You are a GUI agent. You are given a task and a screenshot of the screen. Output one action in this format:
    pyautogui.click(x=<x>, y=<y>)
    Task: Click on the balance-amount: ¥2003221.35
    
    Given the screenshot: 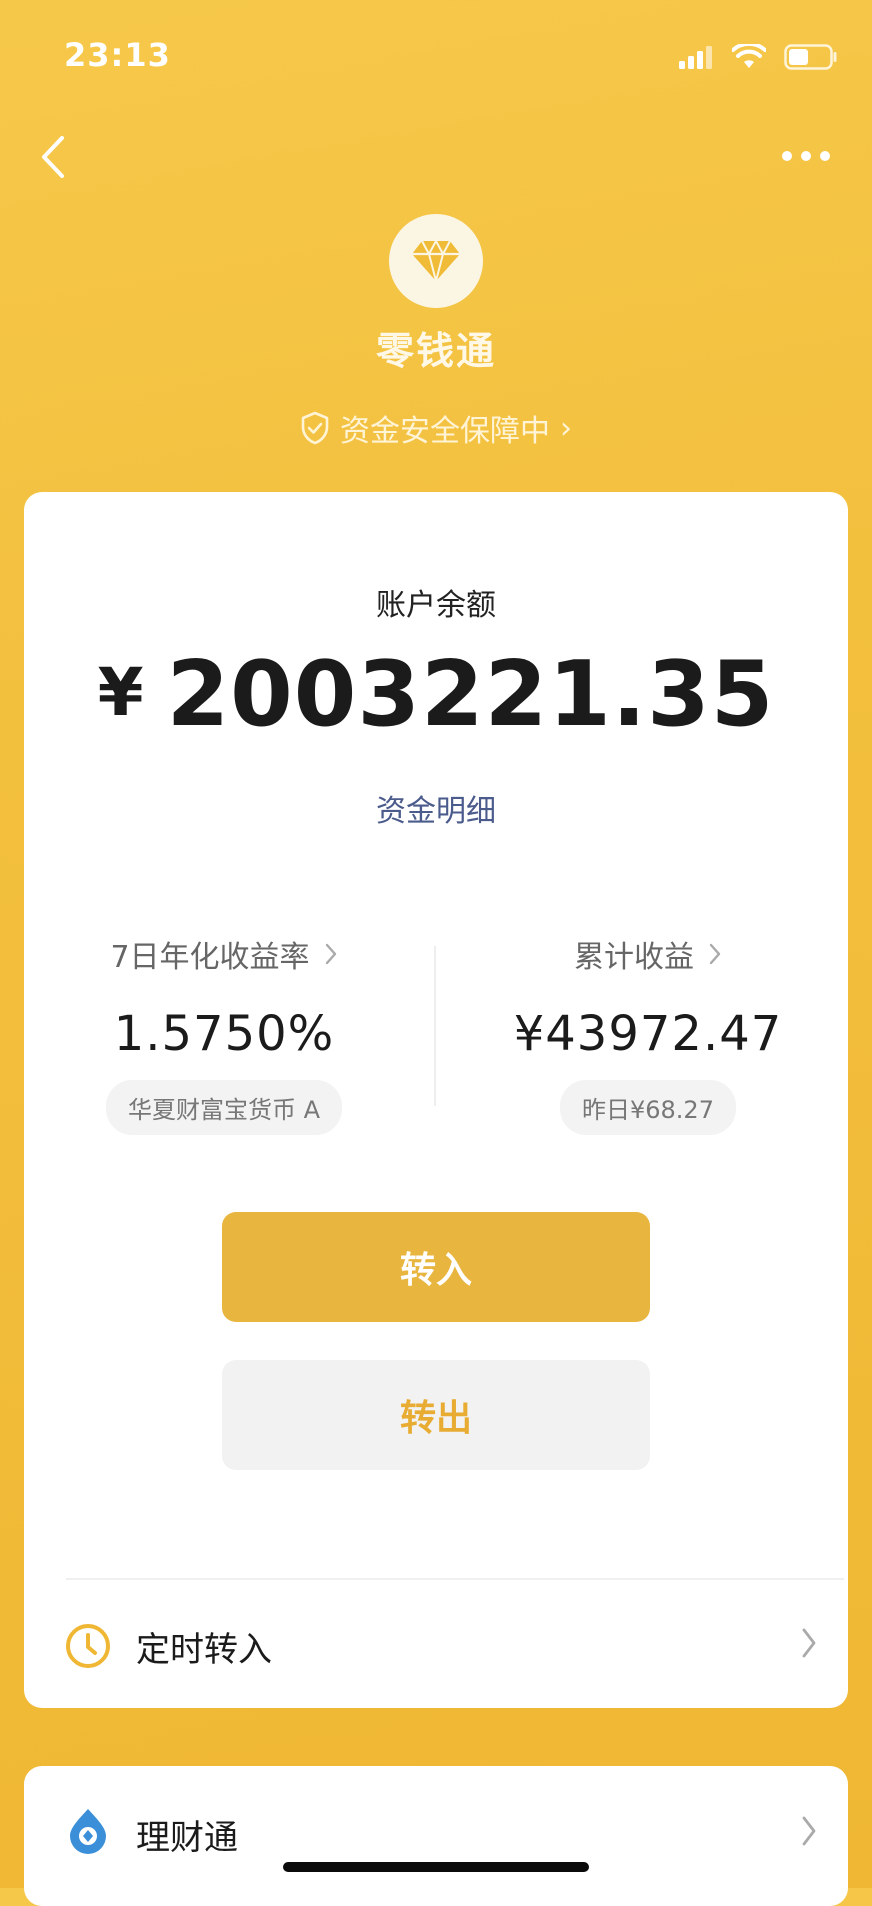 What is the action you would take?
    pyautogui.click(x=436, y=694)
    